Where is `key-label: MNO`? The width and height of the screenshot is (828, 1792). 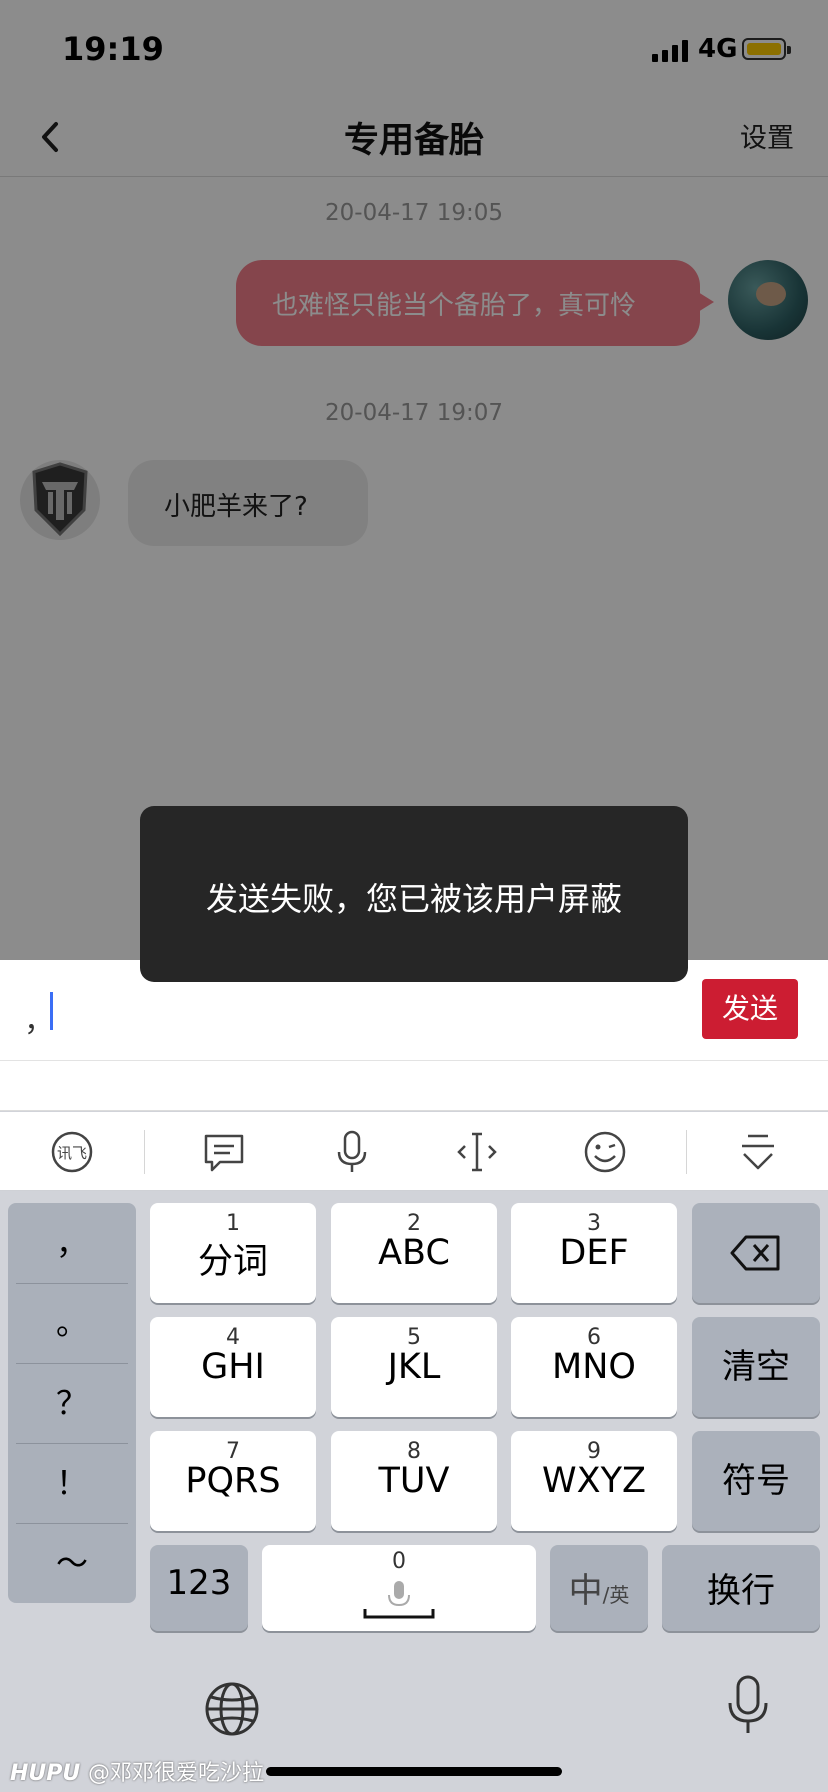 key-label: MNO is located at coordinates (594, 1367).